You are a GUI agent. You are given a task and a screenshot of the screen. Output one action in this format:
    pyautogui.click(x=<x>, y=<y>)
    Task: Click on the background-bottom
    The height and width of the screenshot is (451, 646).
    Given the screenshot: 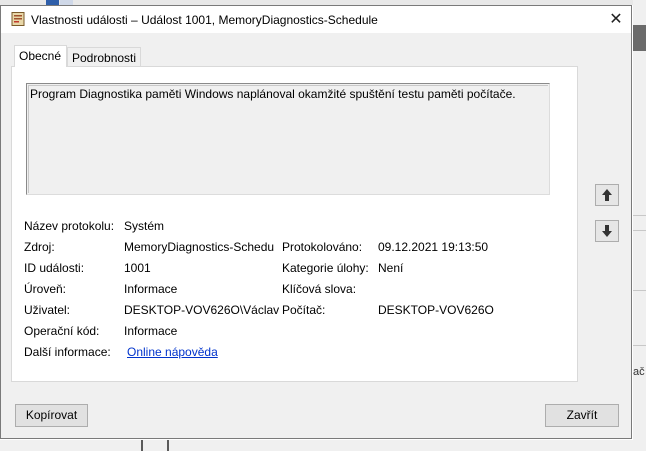 What is the action you would take?
    pyautogui.click(x=323, y=445)
    